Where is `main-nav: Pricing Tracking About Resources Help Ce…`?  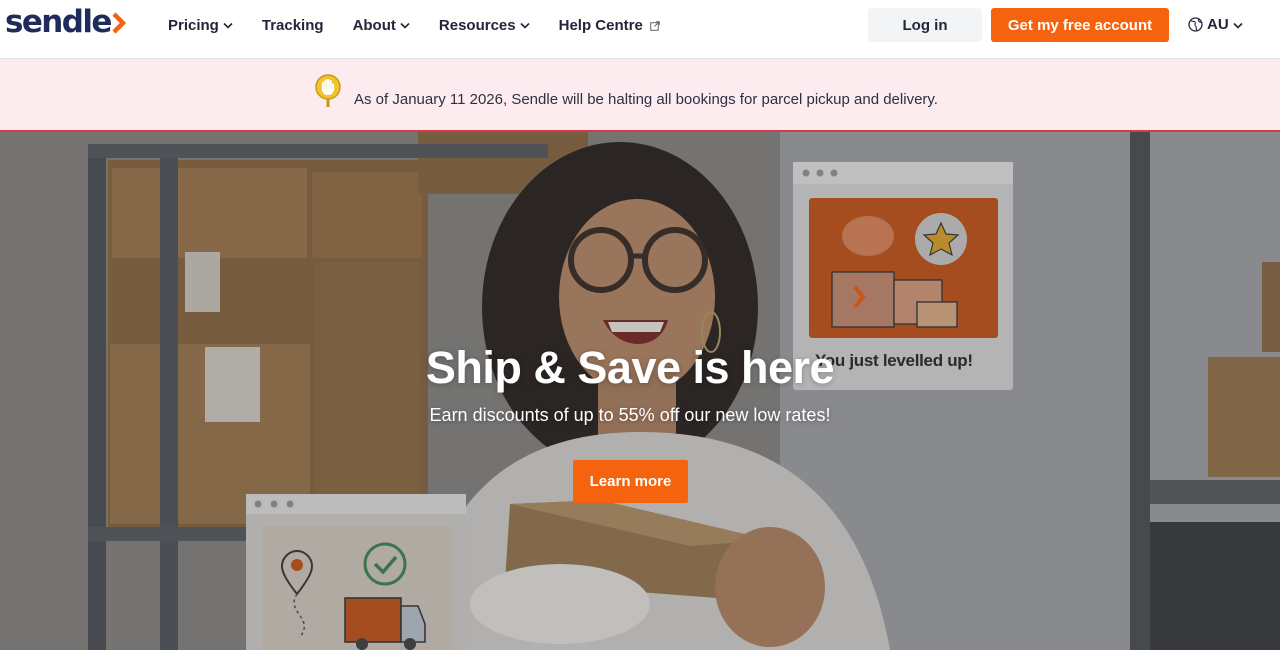 main-nav: Pricing Tracking About Resources Help Ce… is located at coordinates (428, 25).